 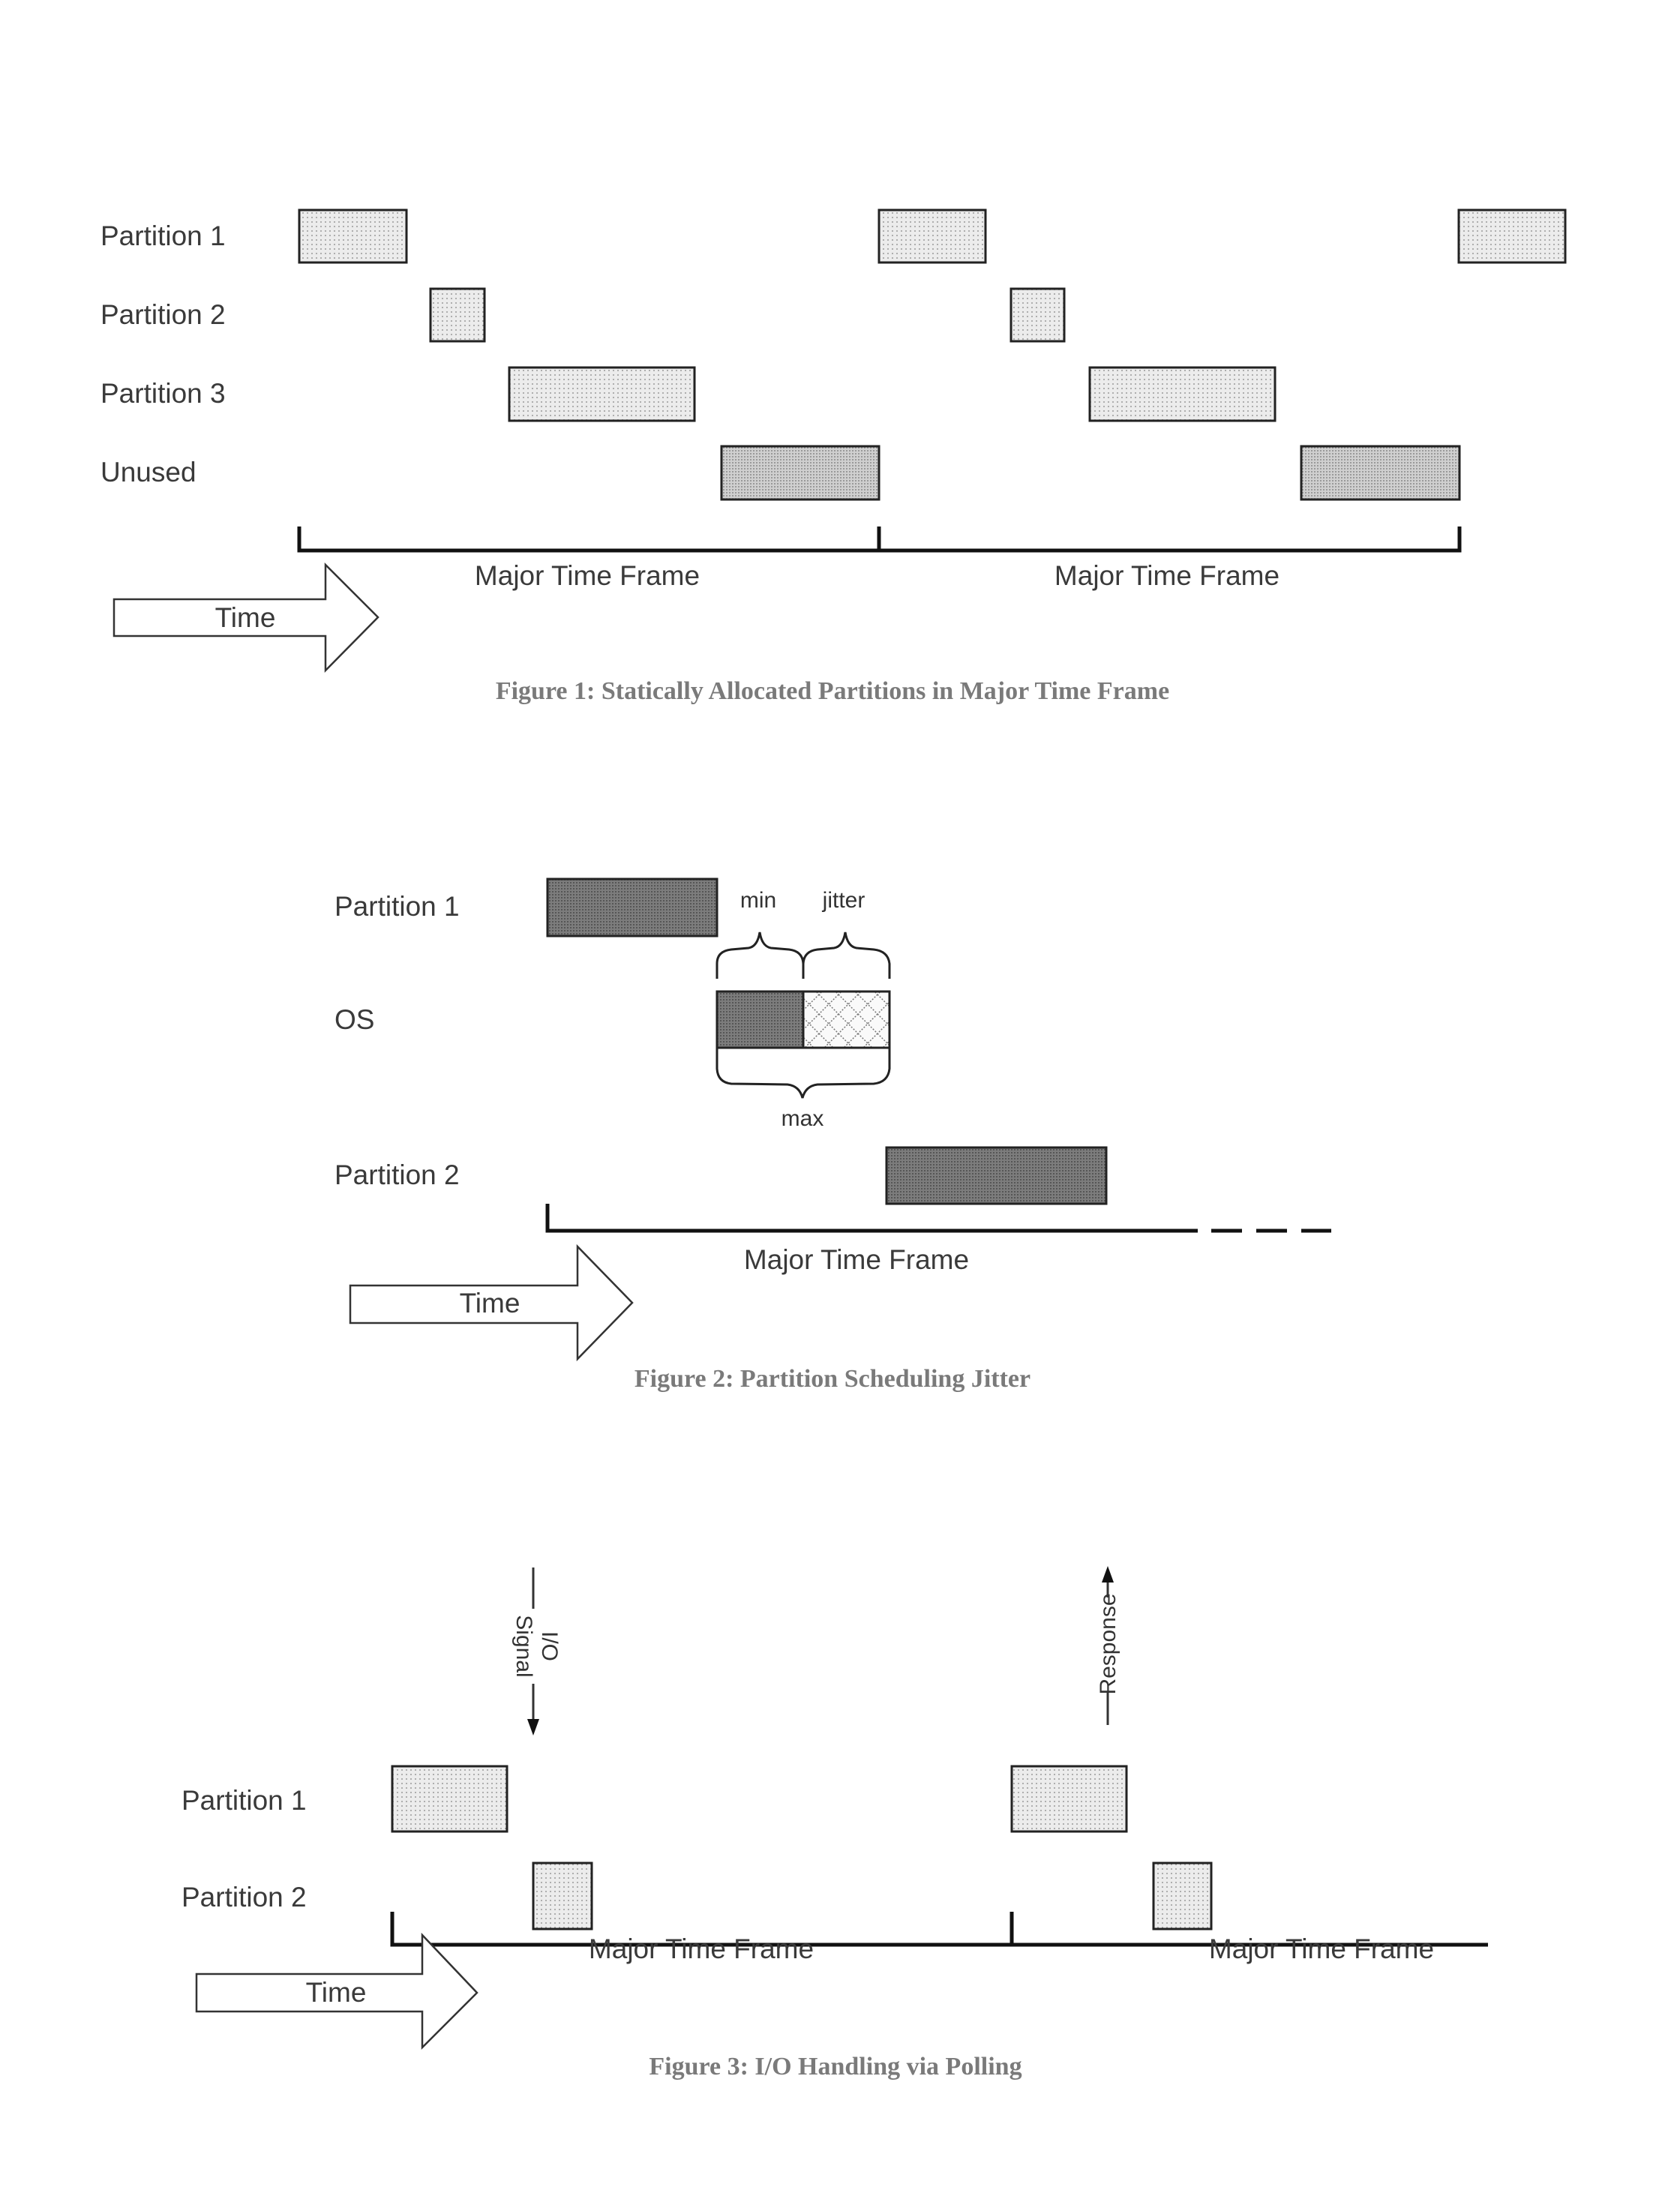 I want to click on os-jitter-slot, so click(x=846, y=1019).